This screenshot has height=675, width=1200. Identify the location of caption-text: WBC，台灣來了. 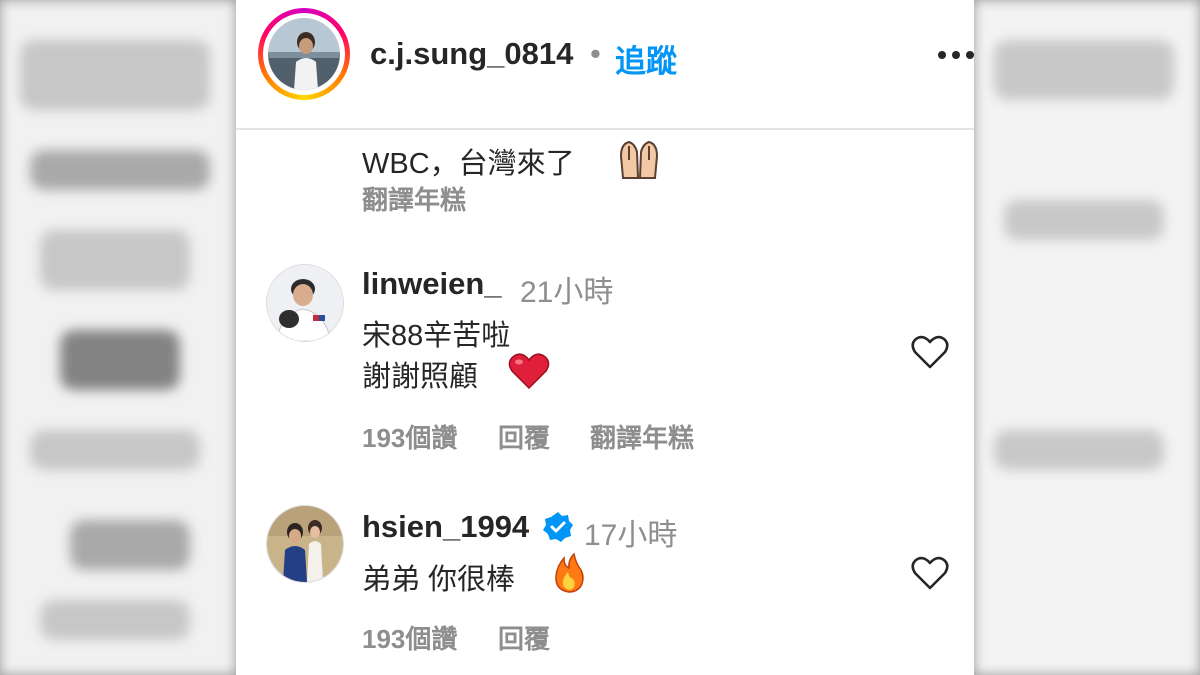
(468, 164).